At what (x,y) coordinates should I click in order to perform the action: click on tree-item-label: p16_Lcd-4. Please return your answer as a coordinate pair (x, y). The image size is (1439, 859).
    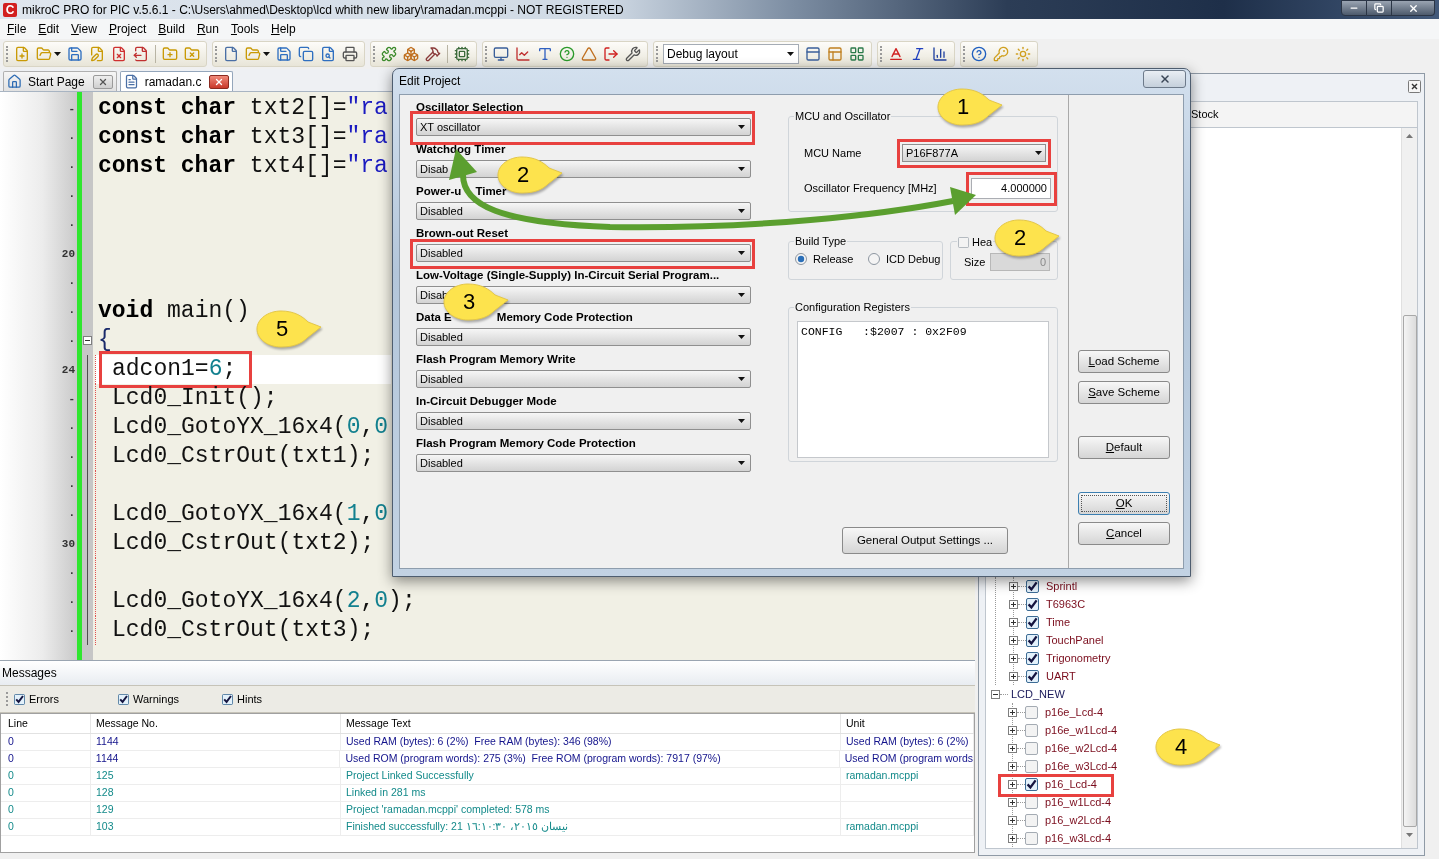
    Looking at the image, I should click on (1071, 784).